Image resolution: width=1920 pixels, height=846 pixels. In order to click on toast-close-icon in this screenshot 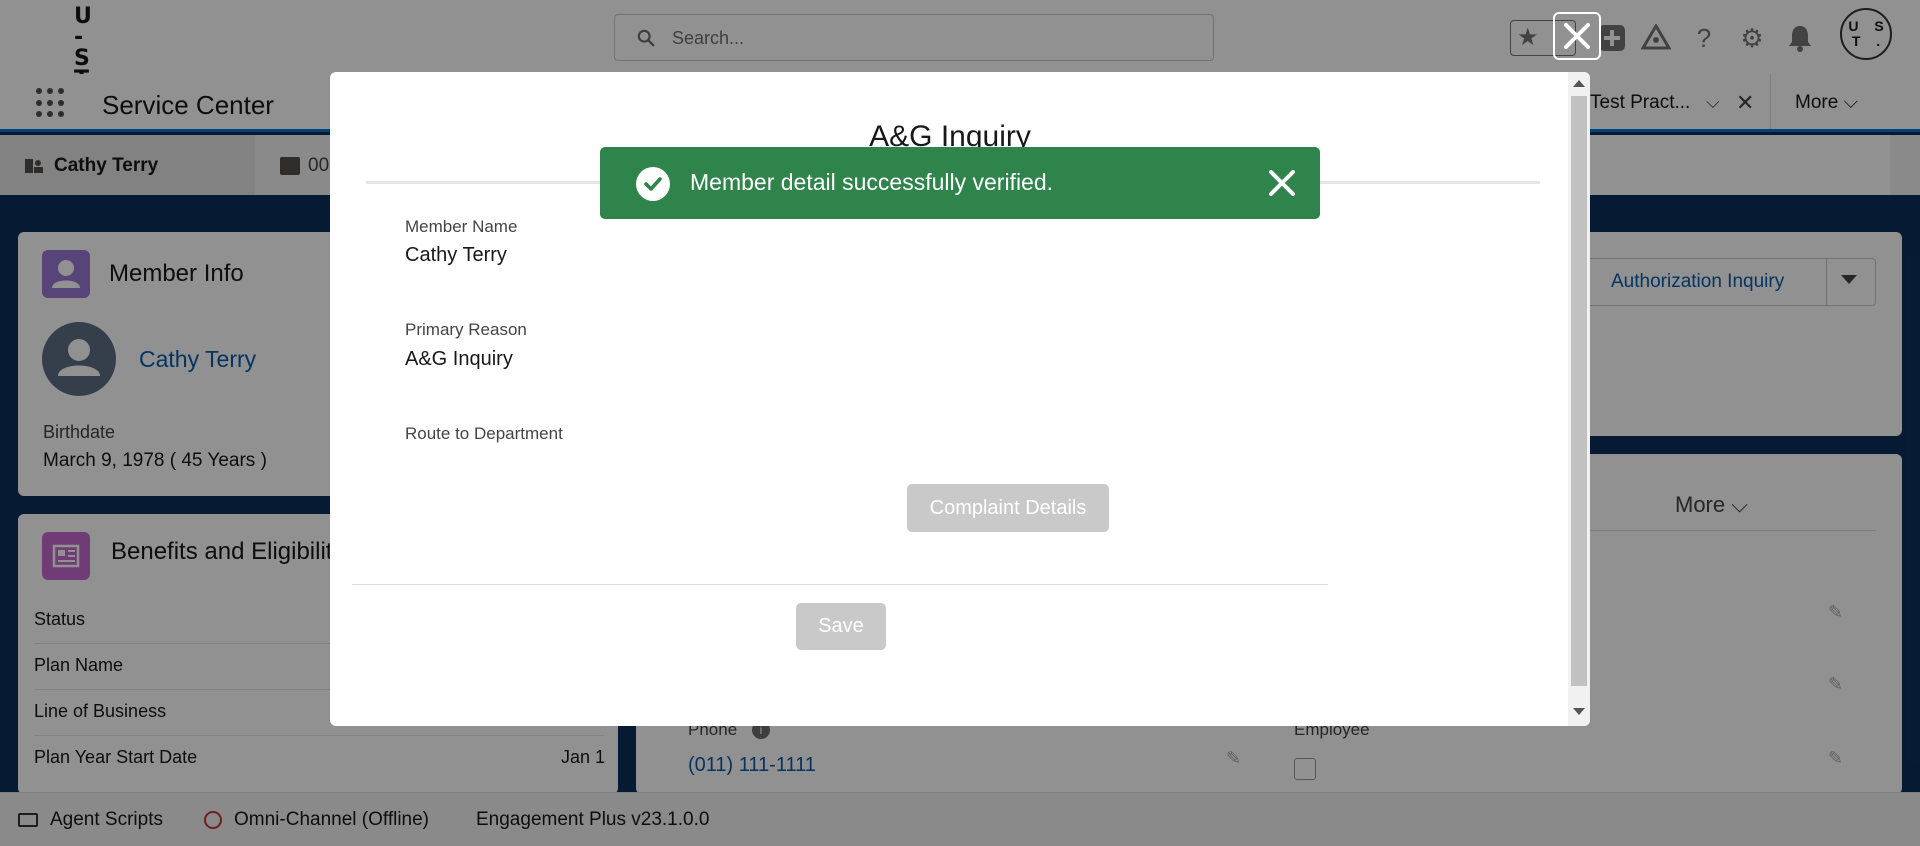, I will do `click(1282, 183)`.